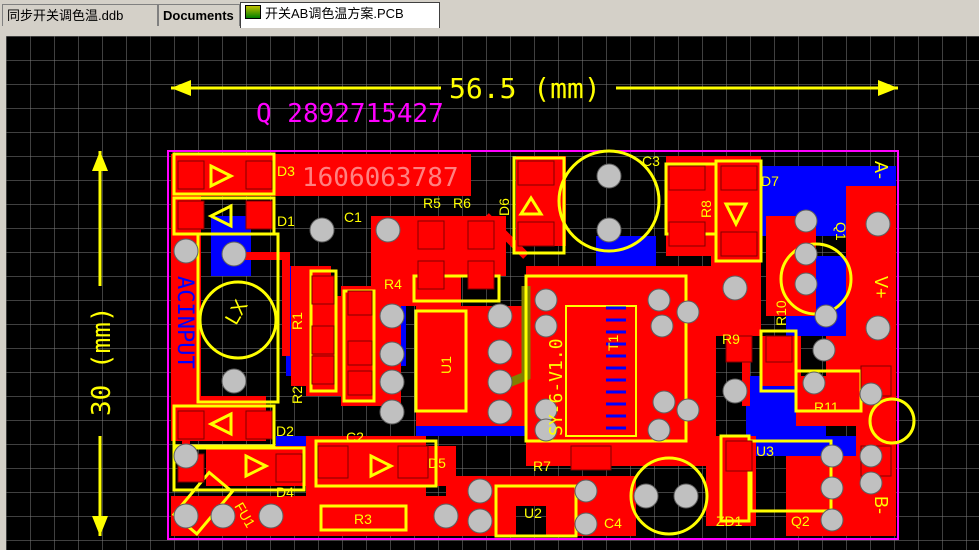  What do you see at coordinates (765, 451) in the screenshot?
I see `label-U3: U3` at bounding box center [765, 451].